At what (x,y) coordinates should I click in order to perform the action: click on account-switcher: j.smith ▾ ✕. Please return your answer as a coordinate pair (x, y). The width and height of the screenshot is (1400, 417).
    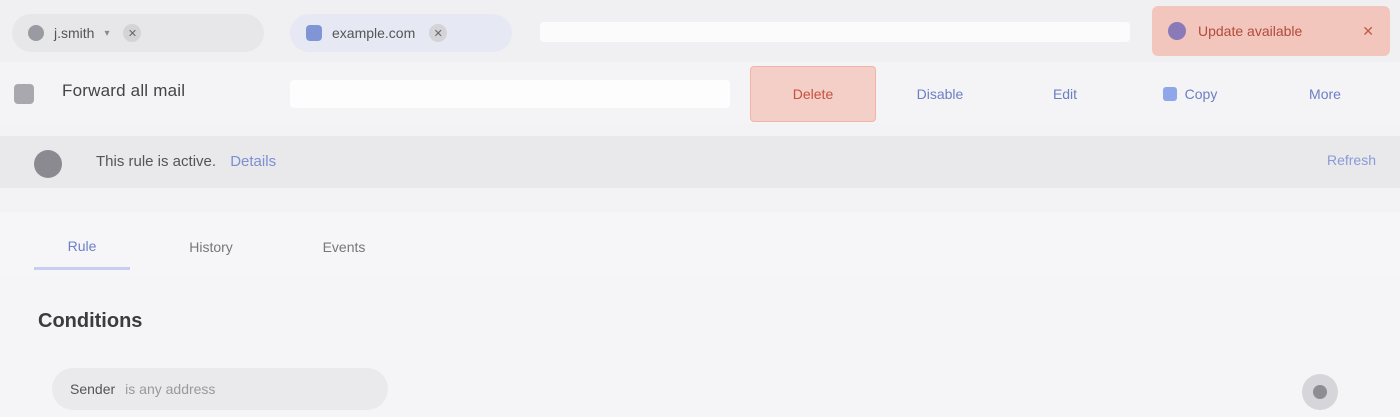
    Looking at the image, I should click on (138, 33).